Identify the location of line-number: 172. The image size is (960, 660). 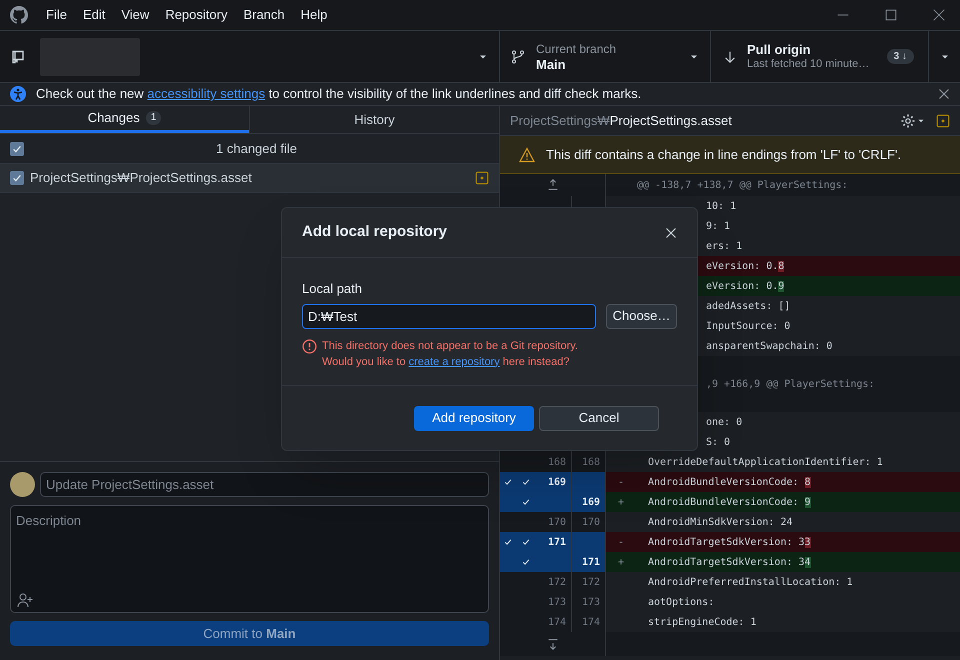
(557, 583).